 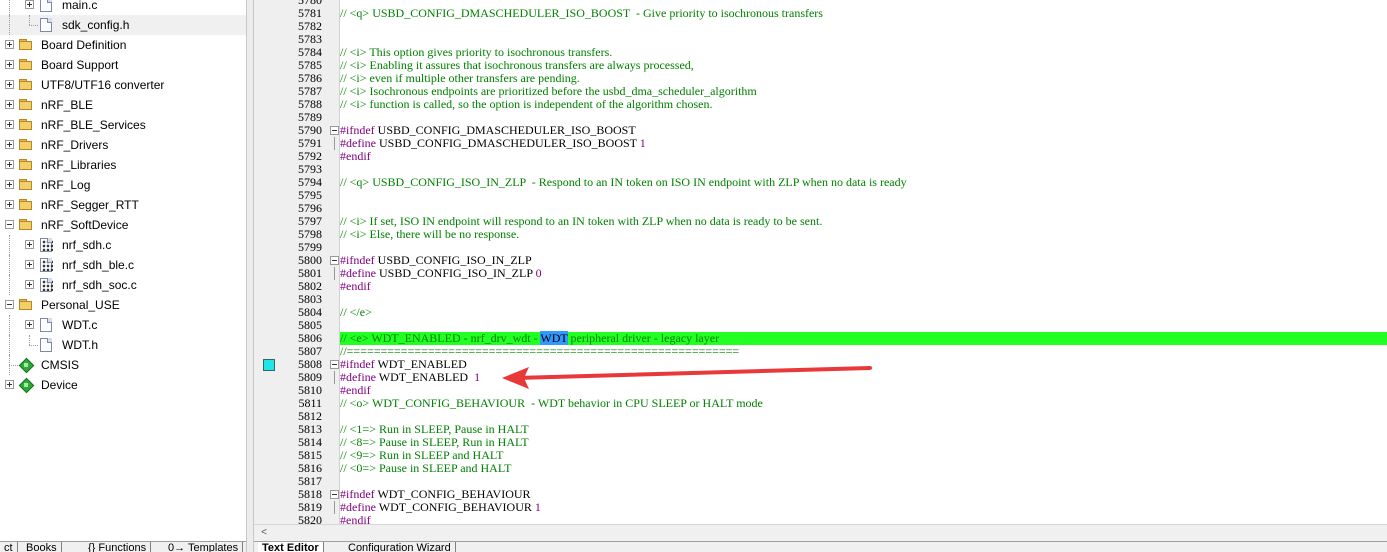 What do you see at coordinates (820, 26) in the screenshot?
I see `code-line: 5782` at bounding box center [820, 26].